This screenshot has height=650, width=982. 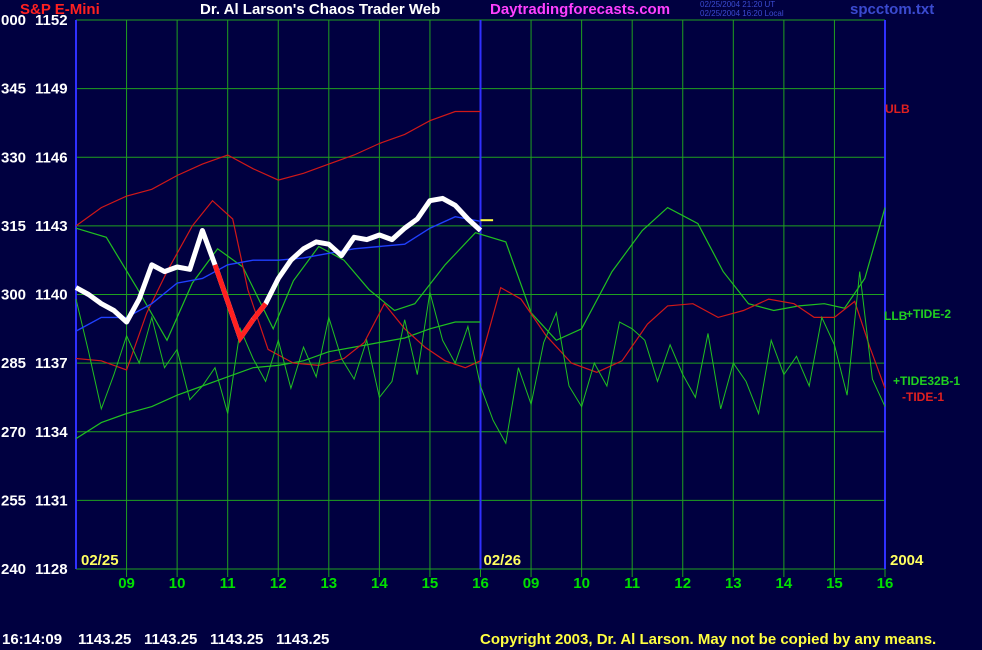 I want to click on y-tick-label-right: 1140, so click(x=51, y=295).